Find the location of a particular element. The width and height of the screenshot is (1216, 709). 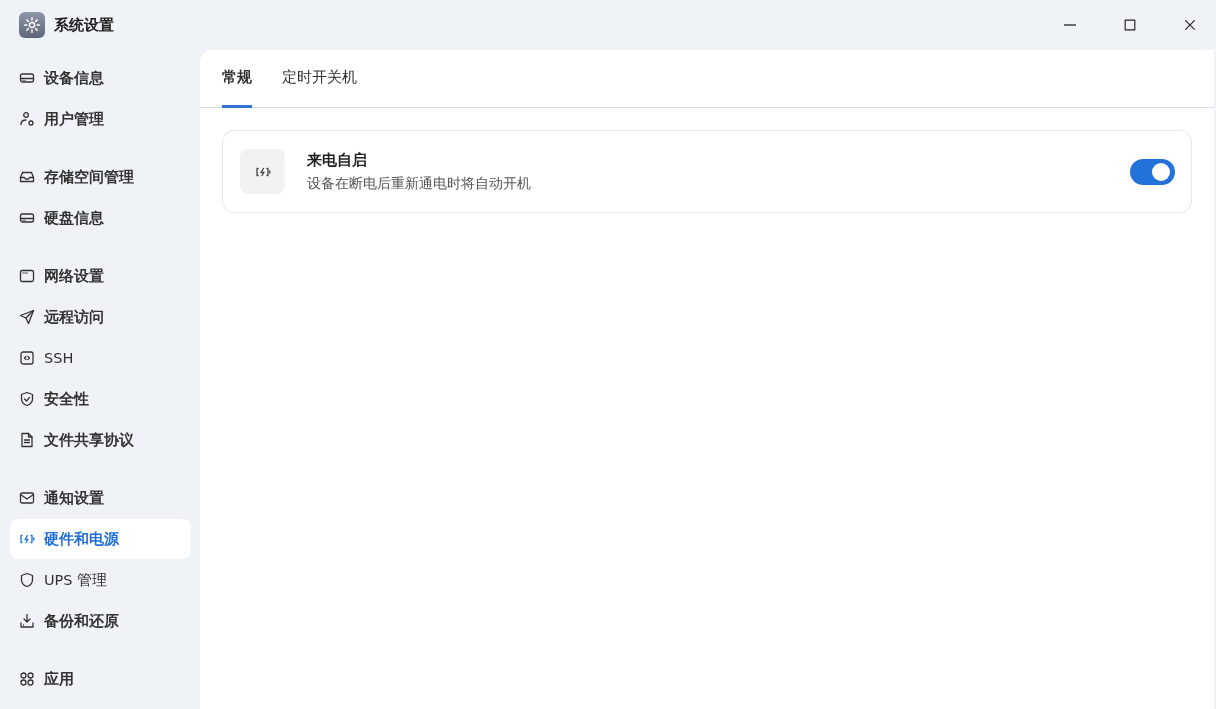

minimize-icon is located at coordinates (1069, 25).